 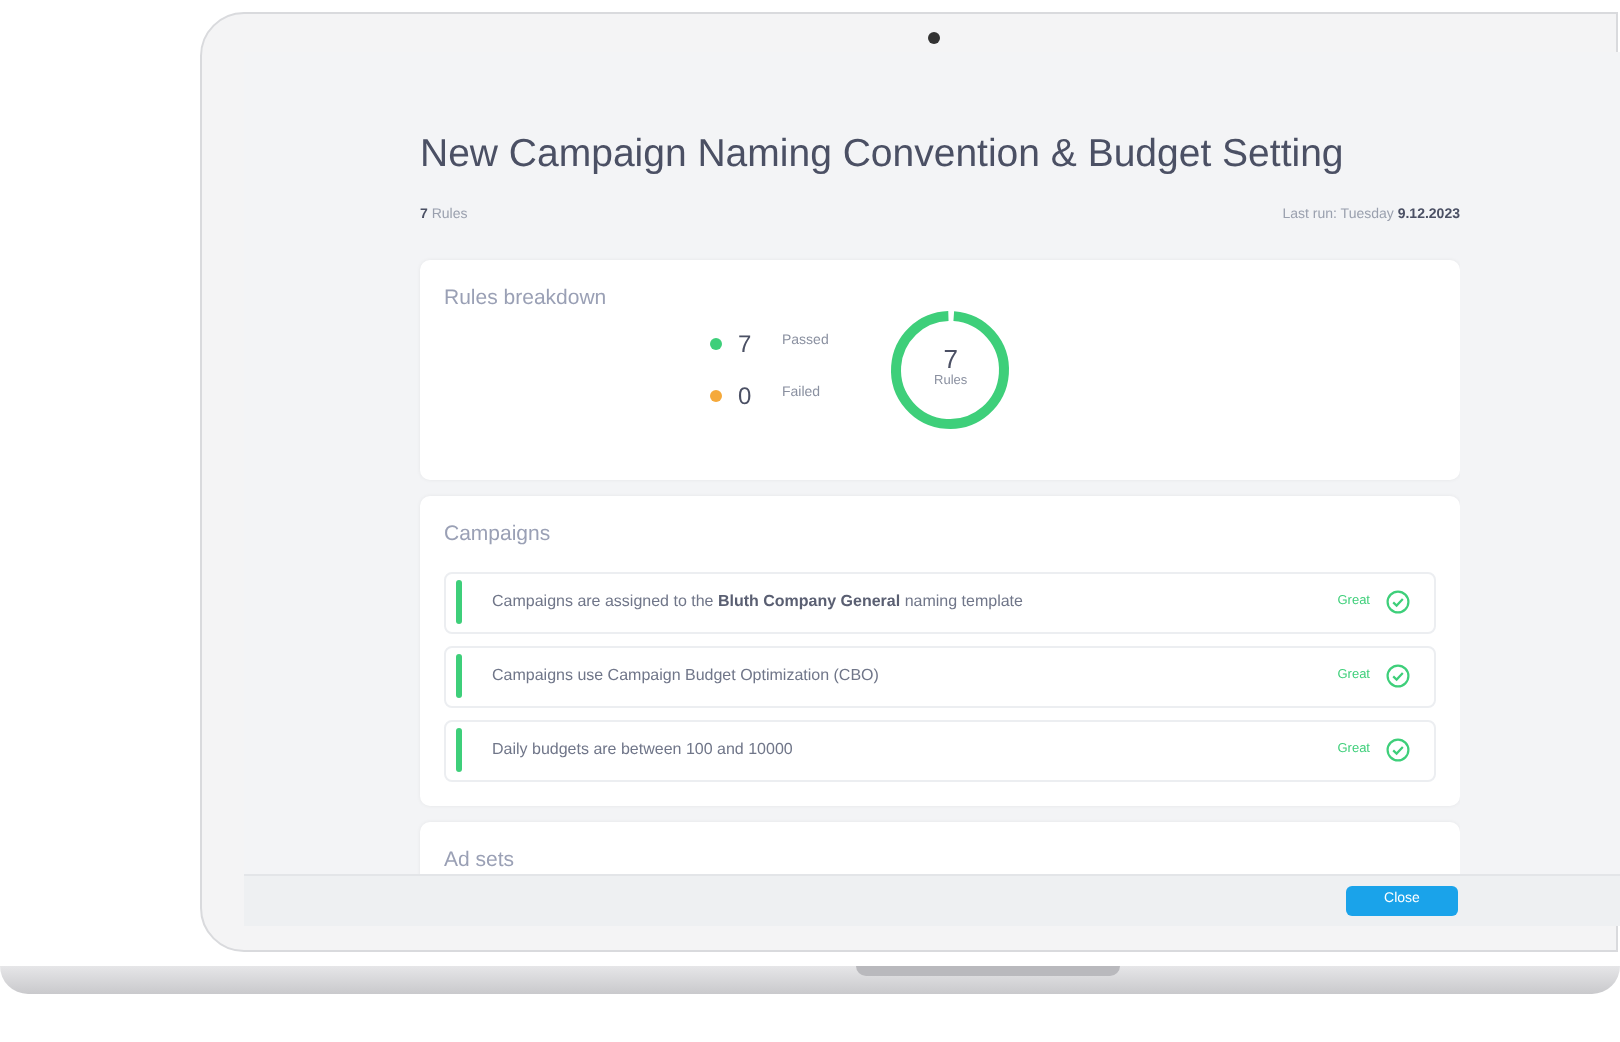 I want to click on rule-text: Campaigns use Campaign Budget Optimization (CBO), so click(x=686, y=676).